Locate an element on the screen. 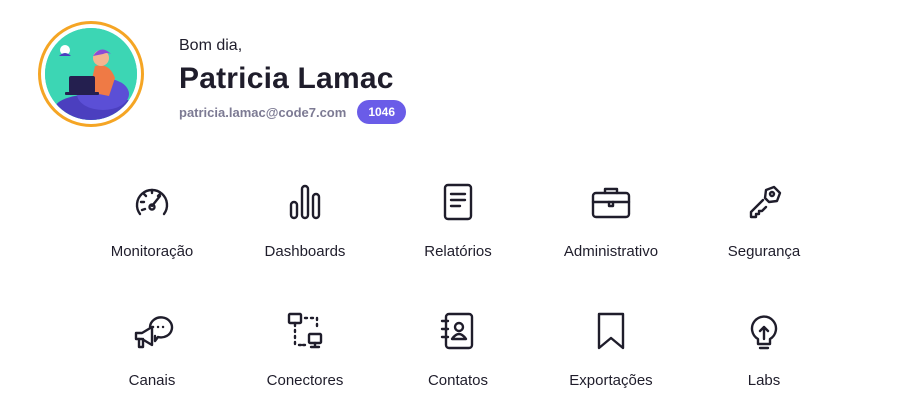 This screenshot has width=920, height=418. bar-chart-icon is located at coordinates (305, 202).